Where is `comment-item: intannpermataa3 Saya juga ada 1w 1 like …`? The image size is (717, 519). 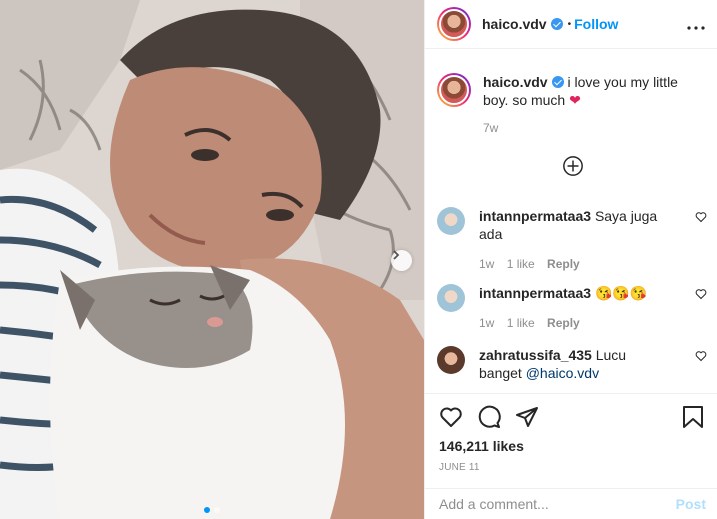 comment-item: intannpermataa3 Saya juga ada 1w 1 like … is located at coordinates (572, 240).